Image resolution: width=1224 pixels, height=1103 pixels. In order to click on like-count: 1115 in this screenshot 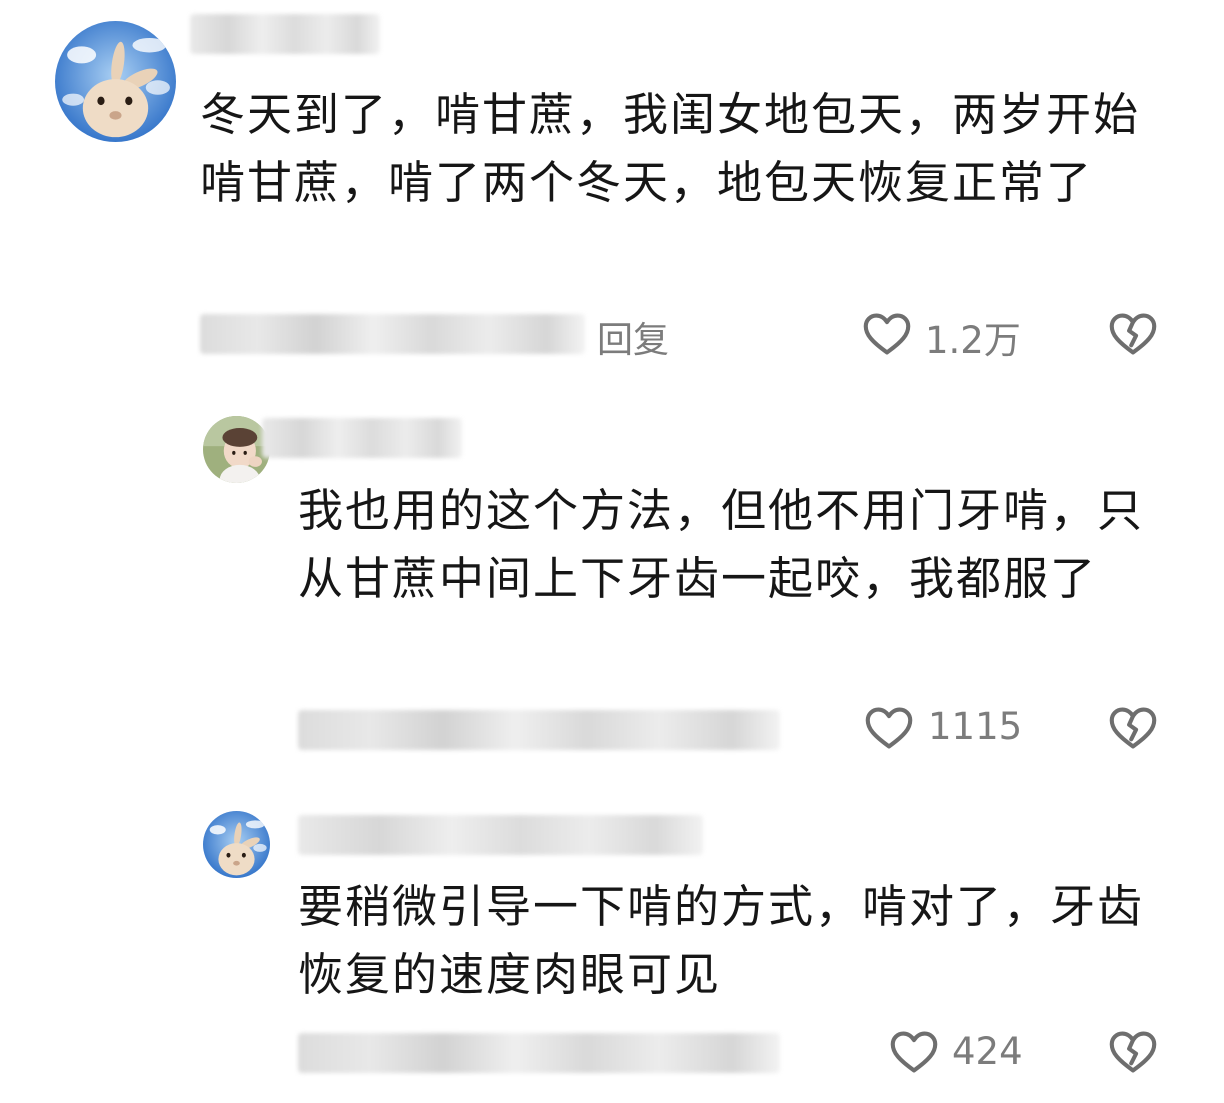, I will do `click(975, 726)`.